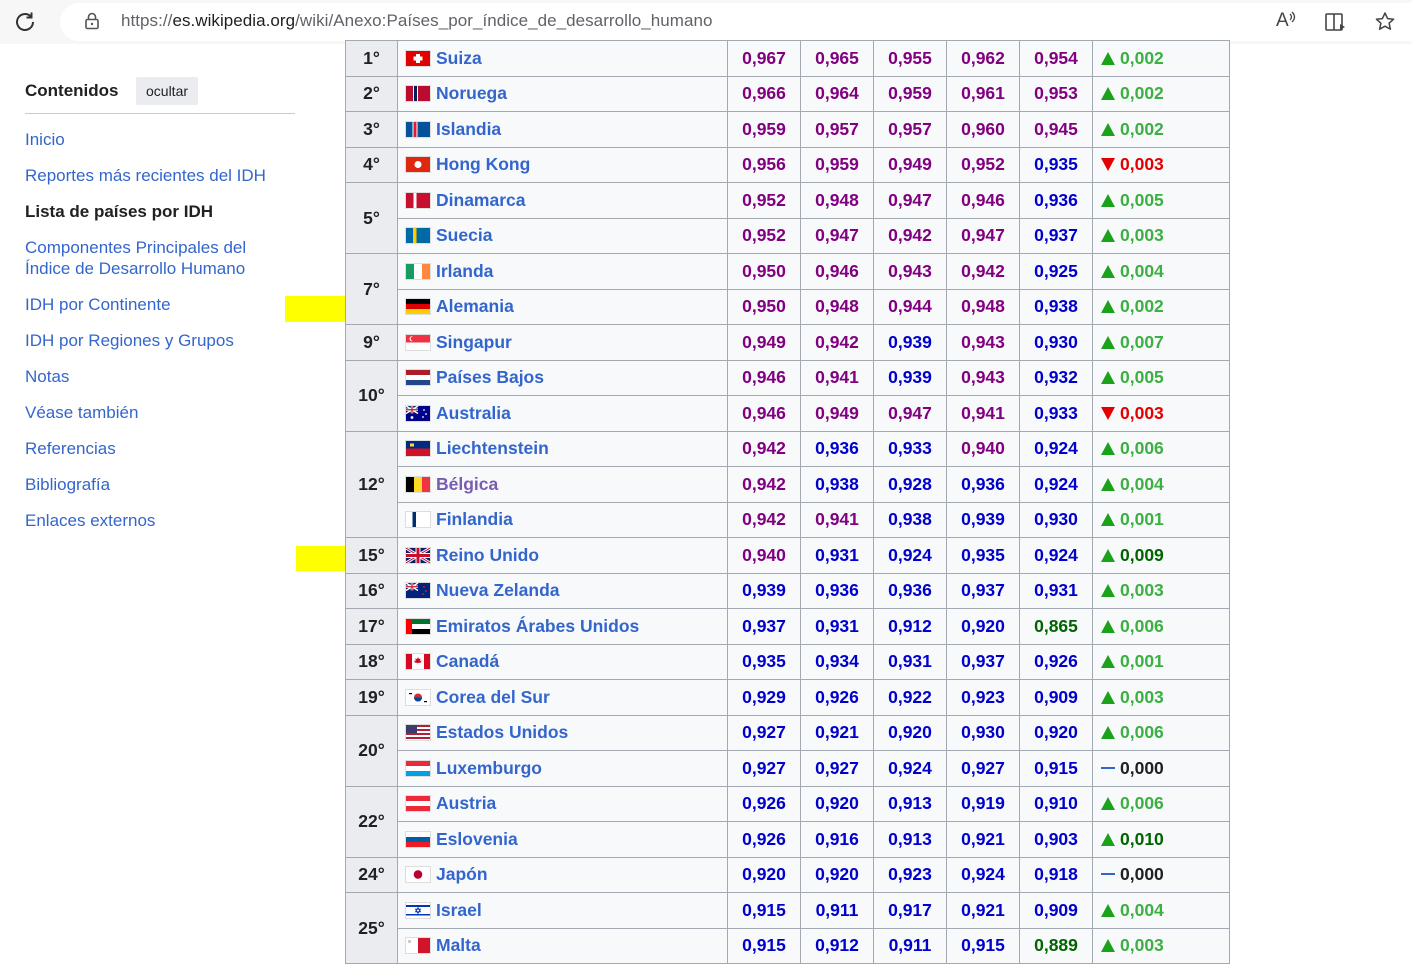 The width and height of the screenshot is (1412, 971). I want to click on country-link: Austria, so click(466, 803).